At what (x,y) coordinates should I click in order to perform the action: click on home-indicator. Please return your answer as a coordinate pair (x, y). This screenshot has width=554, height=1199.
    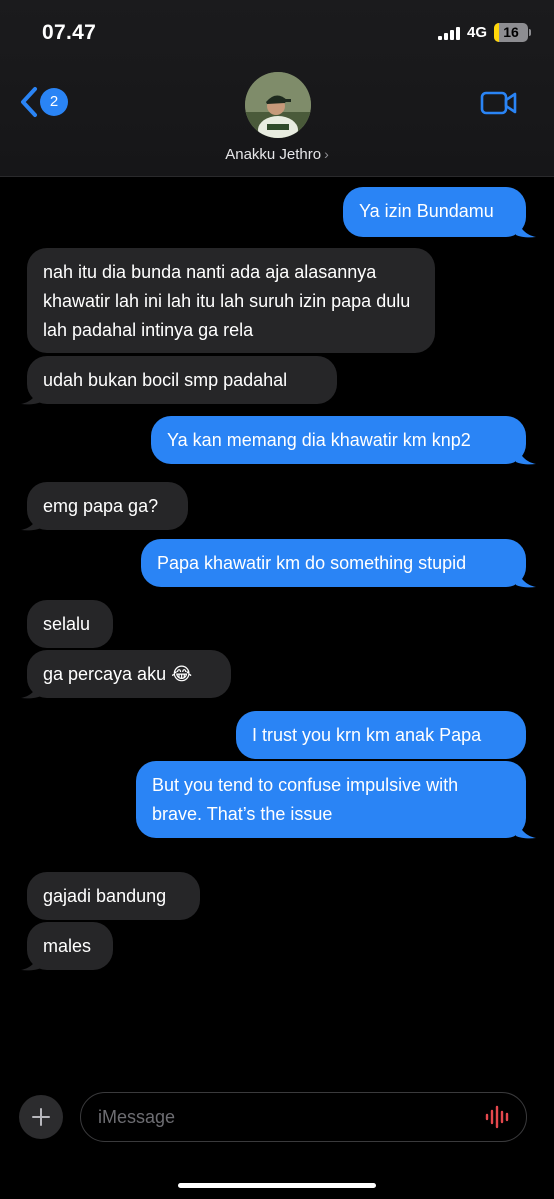
    Looking at the image, I should click on (277, 1185).